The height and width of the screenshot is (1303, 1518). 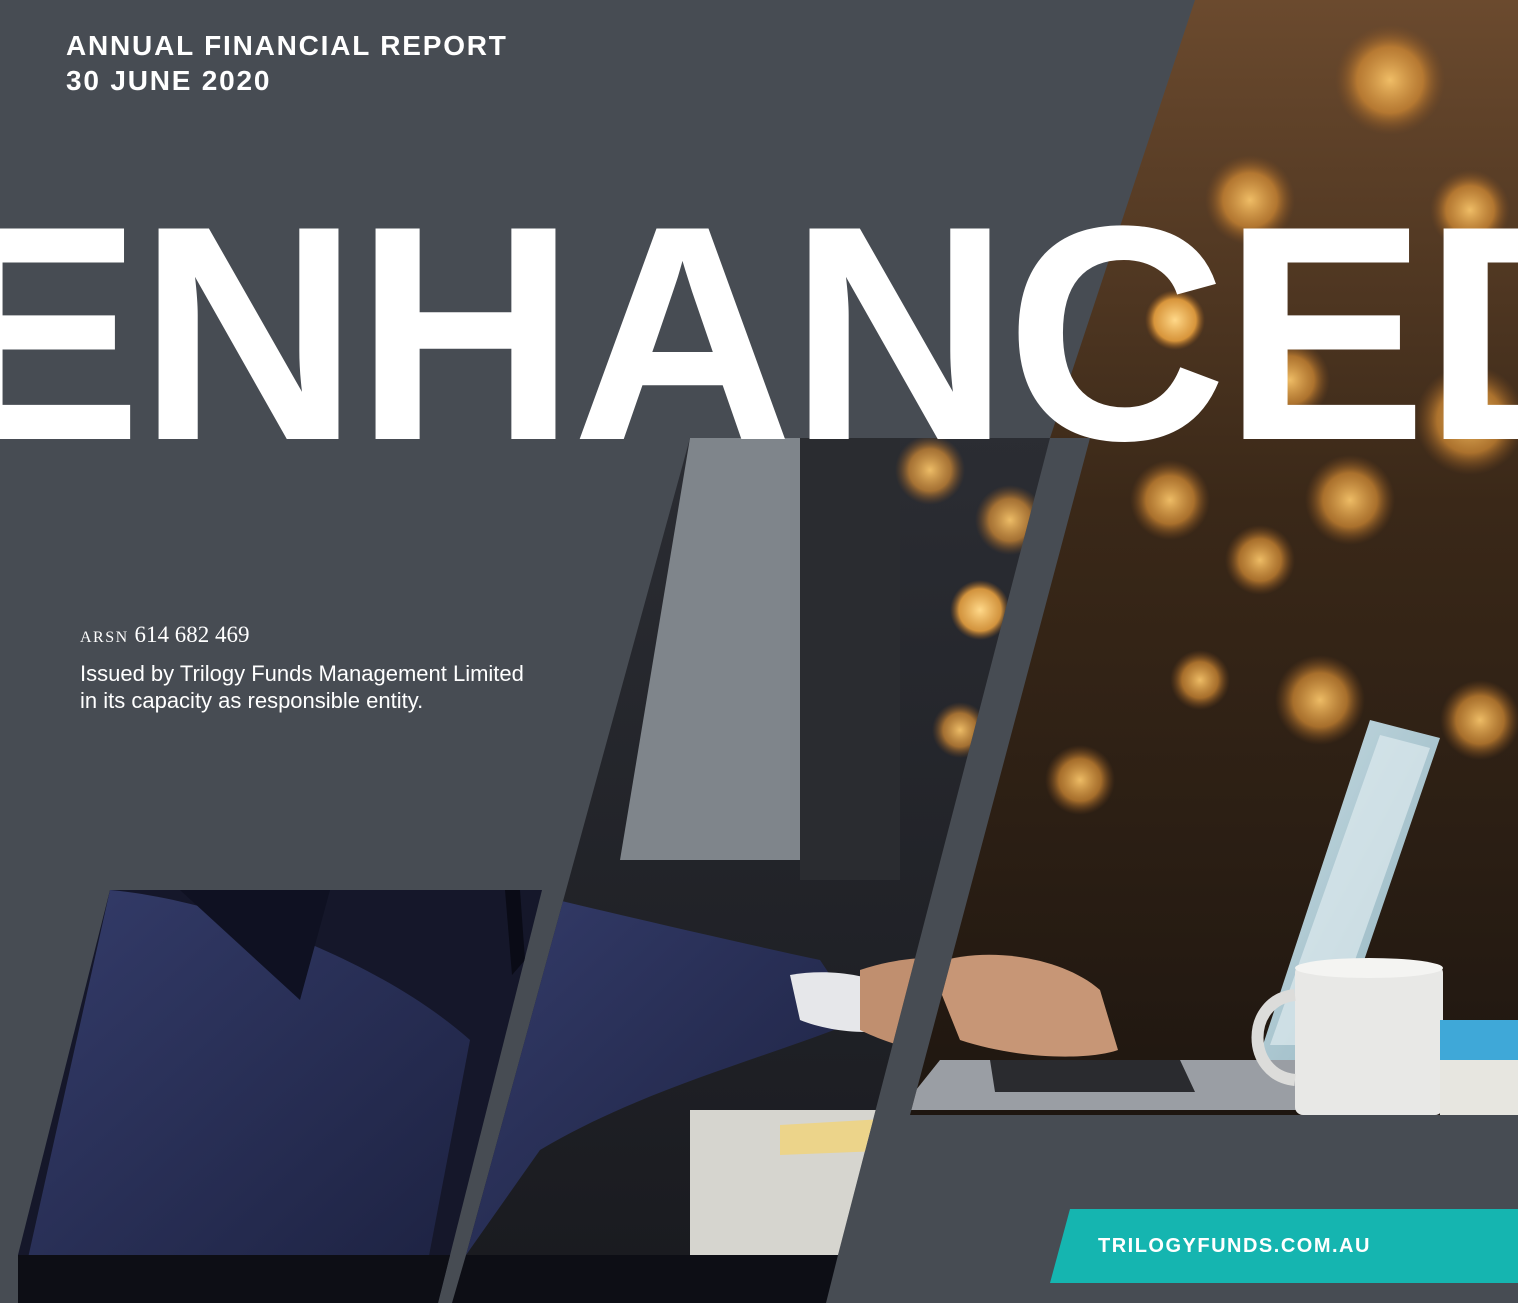 What do you see at coordinates (287, 63) in the screenshot?
I see `report-label: ANNUAL FINANCIAL REPORT 30 JUNE 2020` at bounding box center [287, 63].